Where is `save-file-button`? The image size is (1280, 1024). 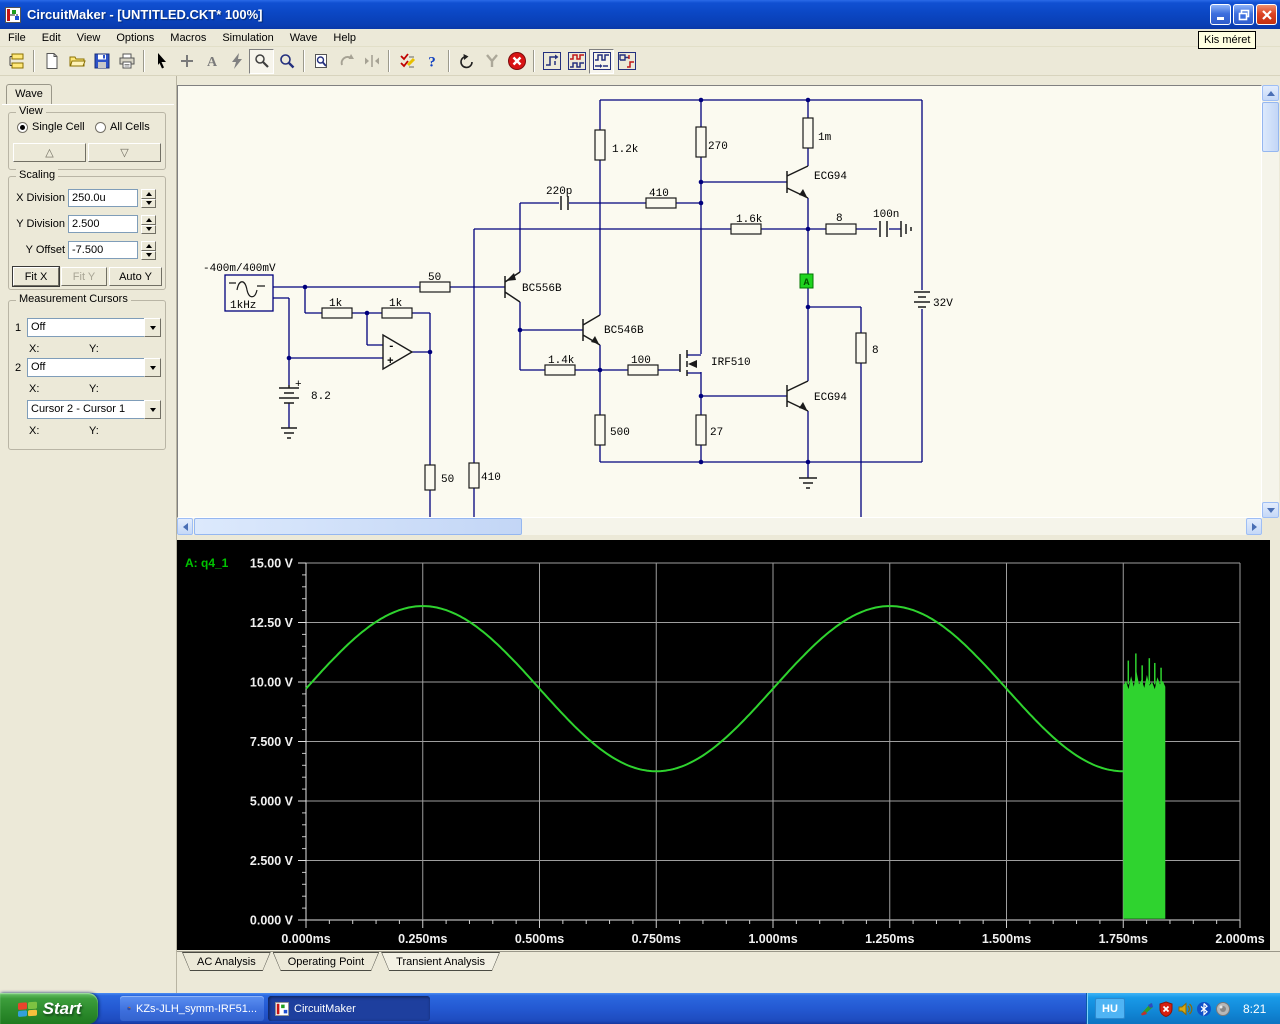 save-file-button is located at coordinates (101, 61).